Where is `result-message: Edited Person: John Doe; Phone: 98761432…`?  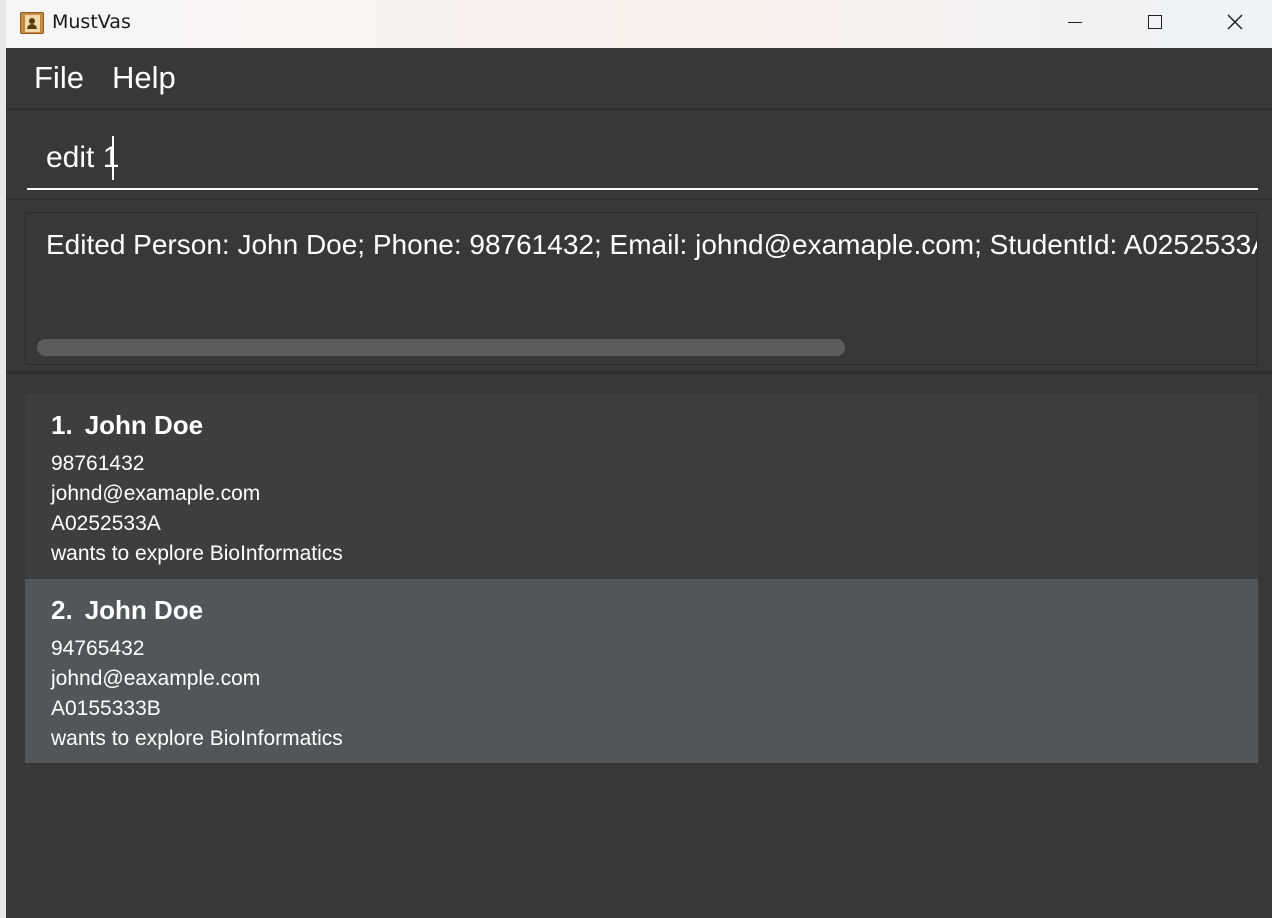 result-message: Edited Person: John Doe; Phone: 98761432… is located at coordinates (651, 244).